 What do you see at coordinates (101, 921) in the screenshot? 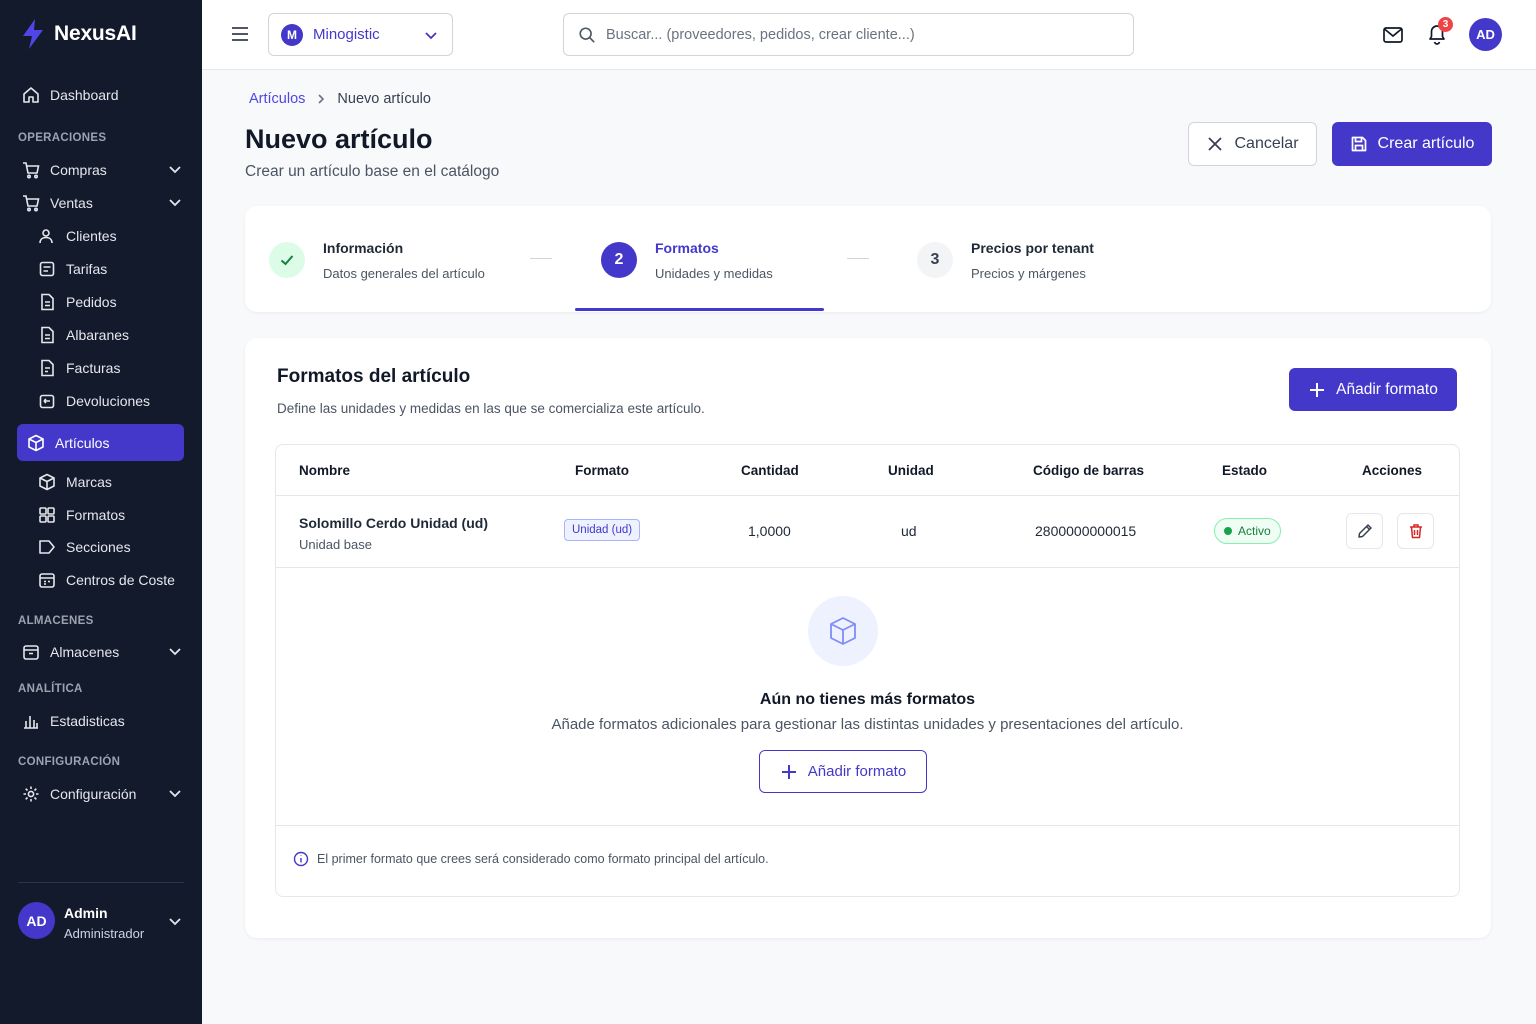
I see `user-menu: AD Admin Administrador` at bounding box center [101, 921].